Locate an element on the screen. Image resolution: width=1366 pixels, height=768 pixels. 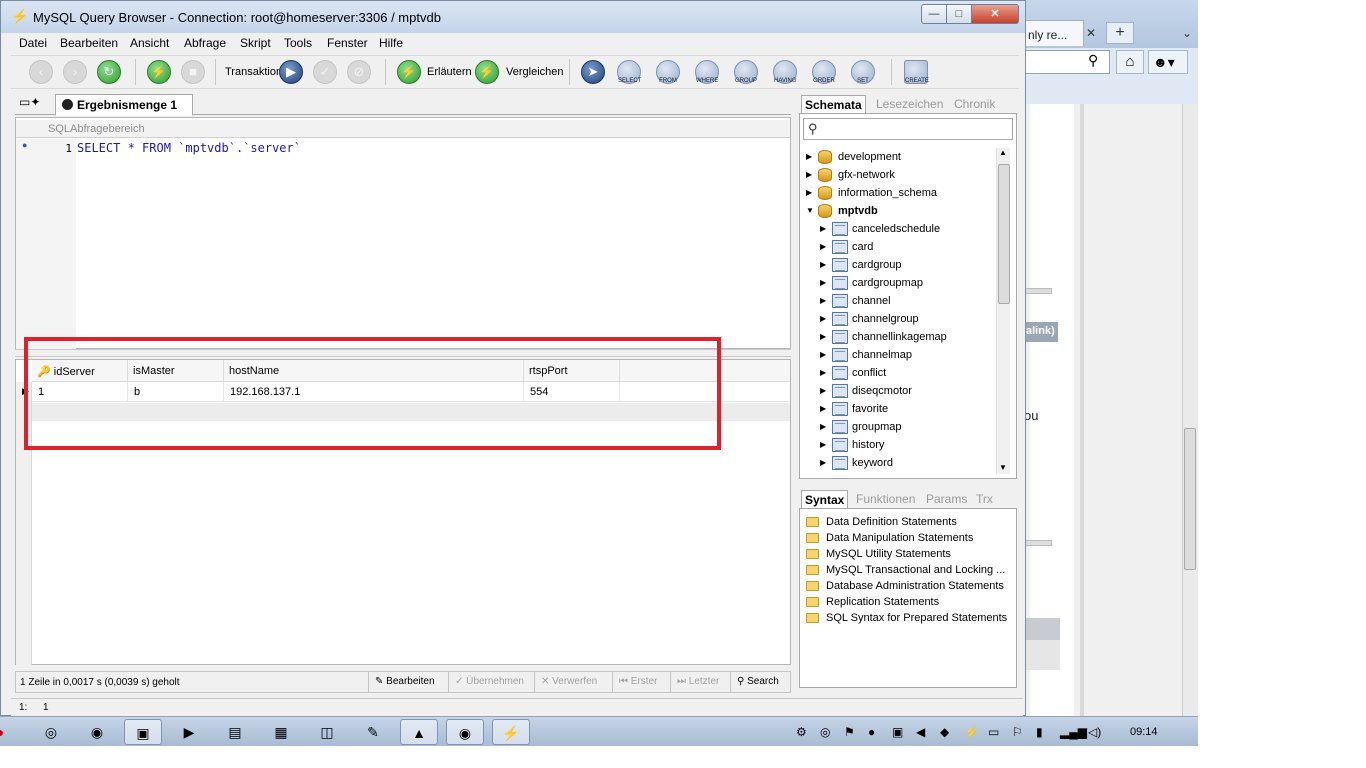
edit-button: ✎ Bearbeiten is located at coordinates (408, 682).